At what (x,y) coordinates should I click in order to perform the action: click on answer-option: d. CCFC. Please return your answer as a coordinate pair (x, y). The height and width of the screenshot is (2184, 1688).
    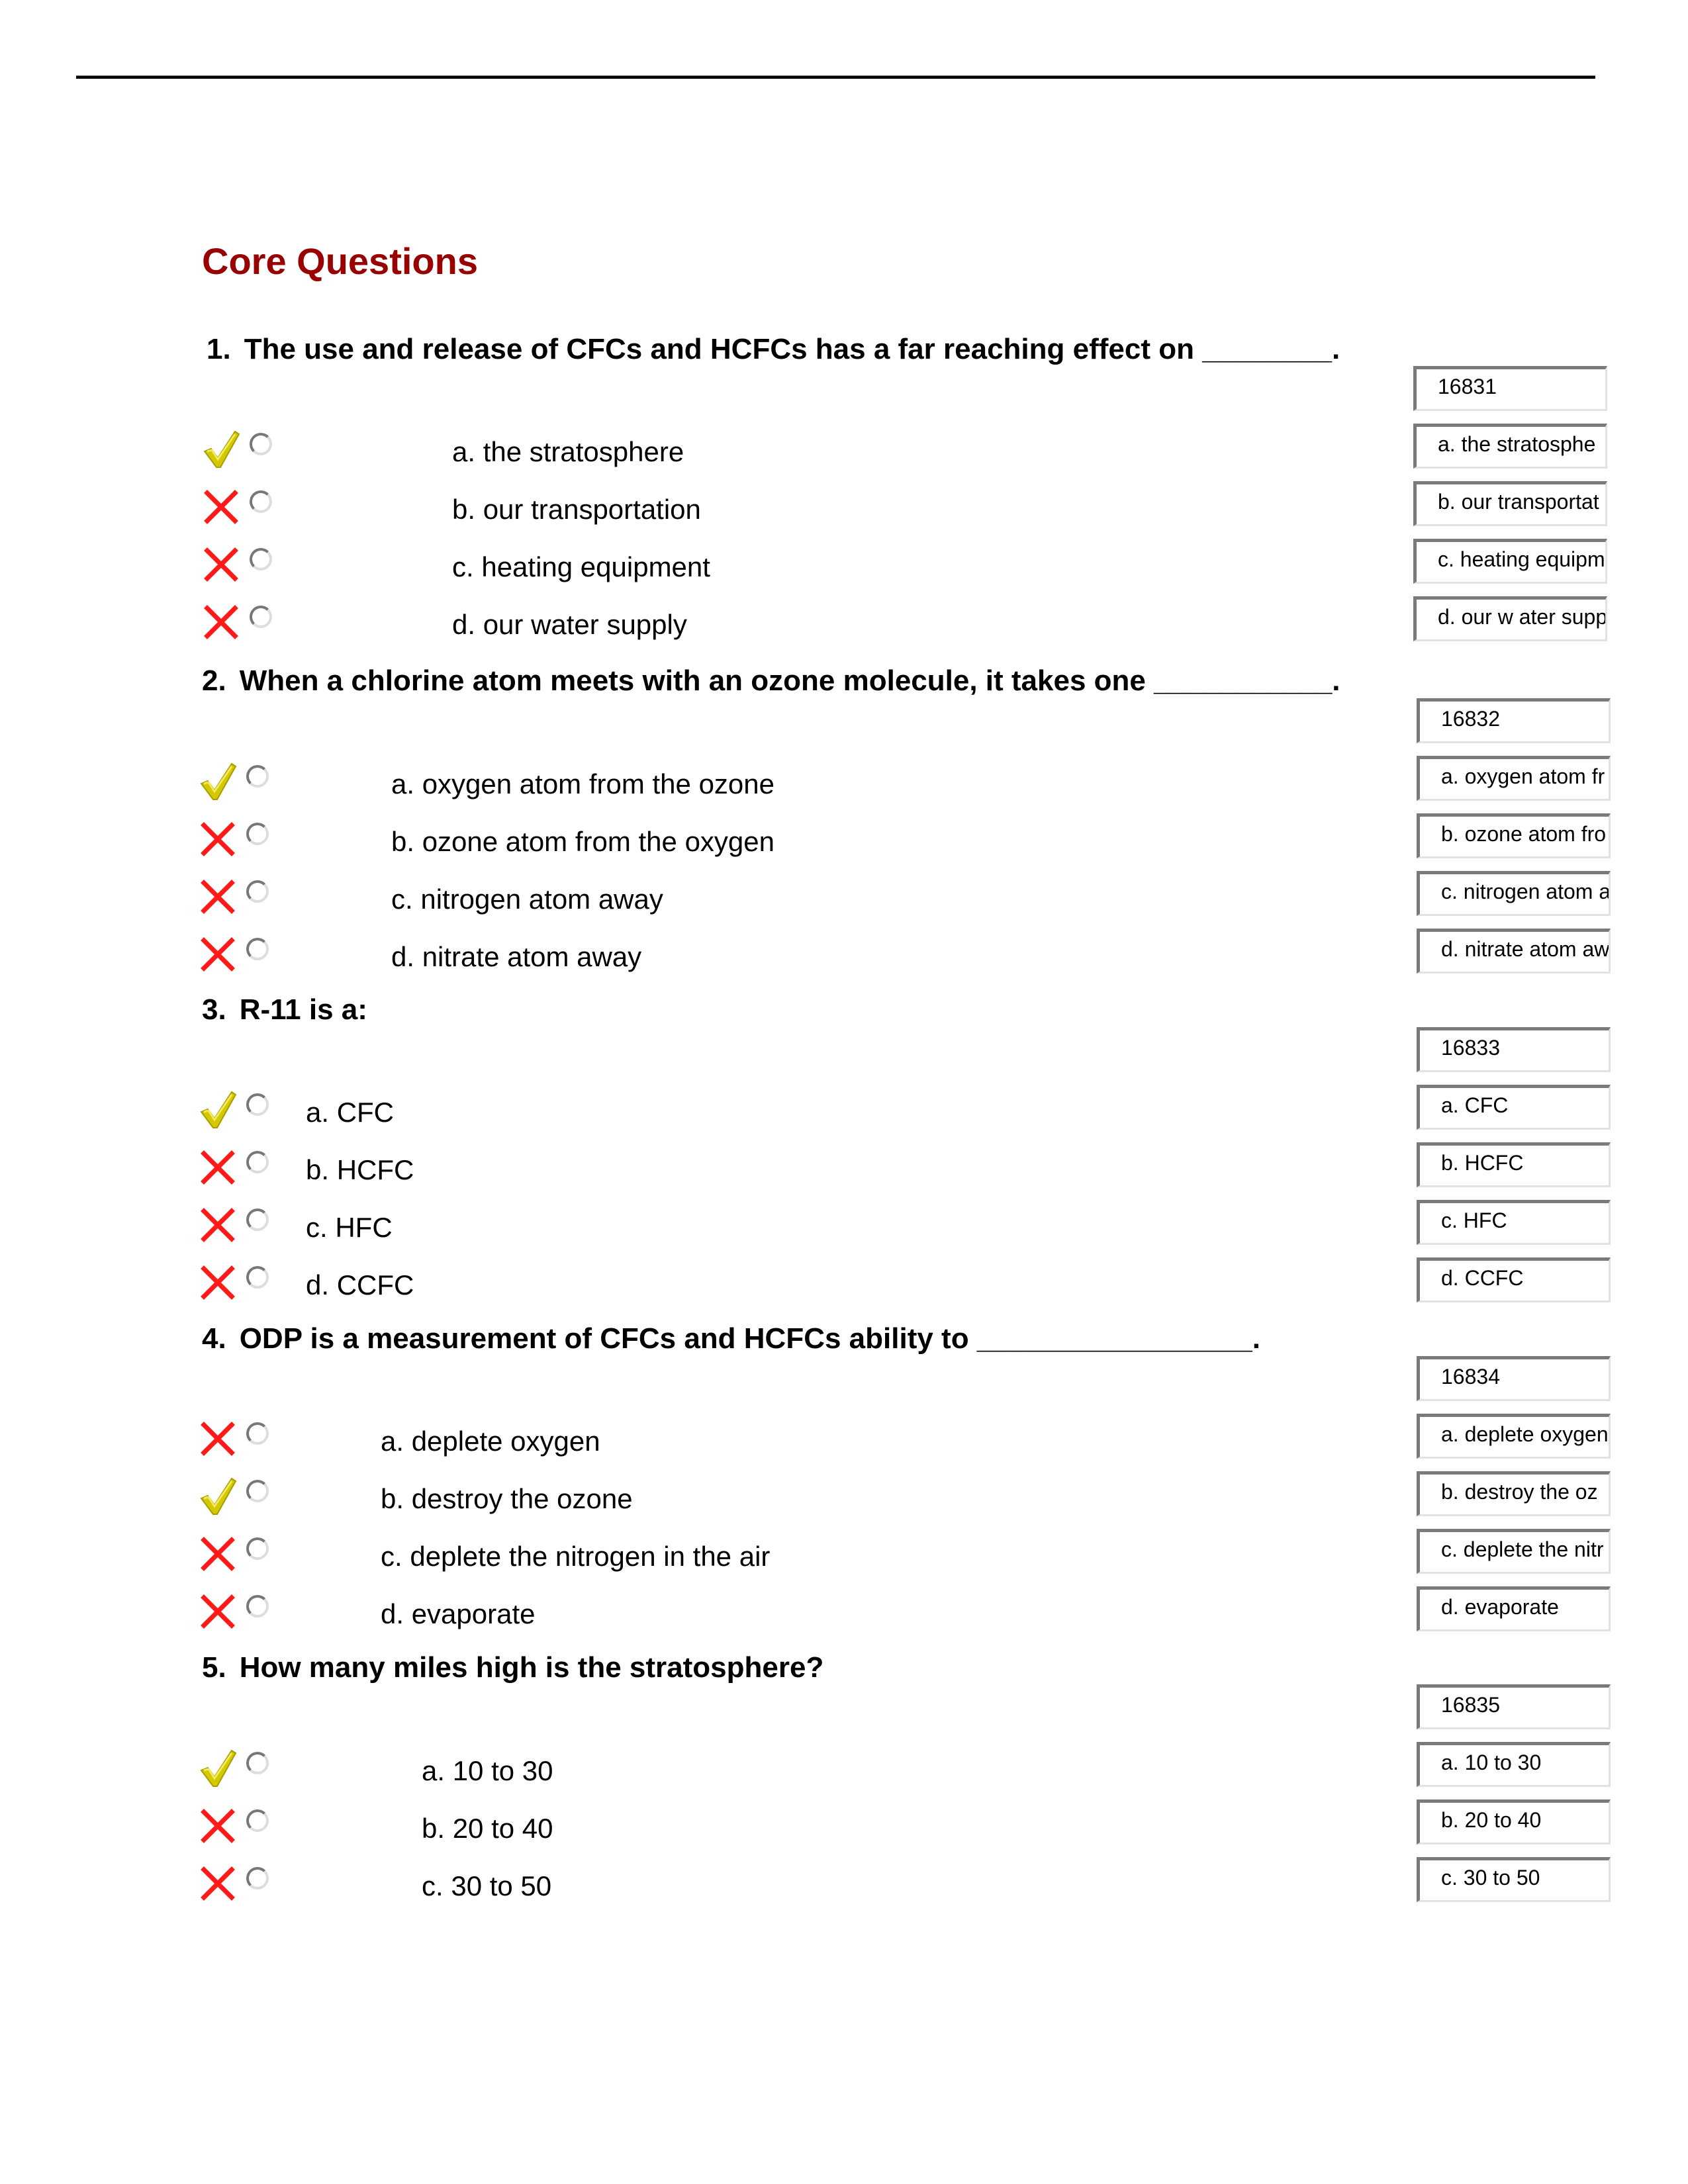
    Looking at the image, I should click on (761, 1282).